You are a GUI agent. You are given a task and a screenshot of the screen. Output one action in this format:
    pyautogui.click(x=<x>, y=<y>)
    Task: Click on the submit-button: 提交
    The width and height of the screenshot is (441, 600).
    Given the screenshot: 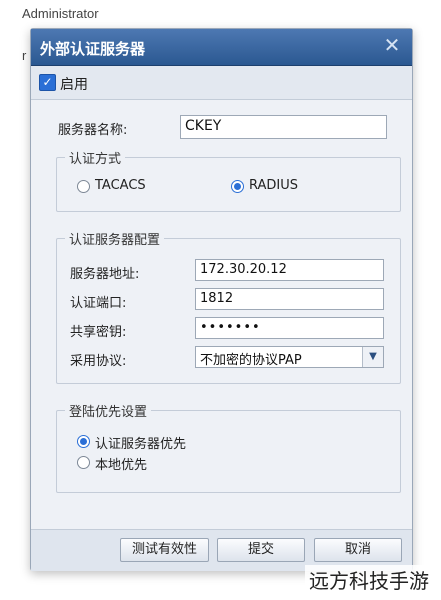 What is the action you would take?
    pyautogui.click(x=261, y=550)
    